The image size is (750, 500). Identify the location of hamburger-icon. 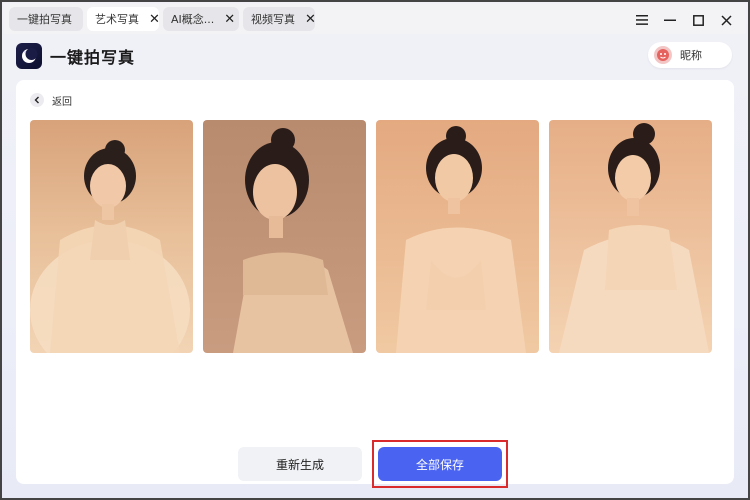
(642, 20).